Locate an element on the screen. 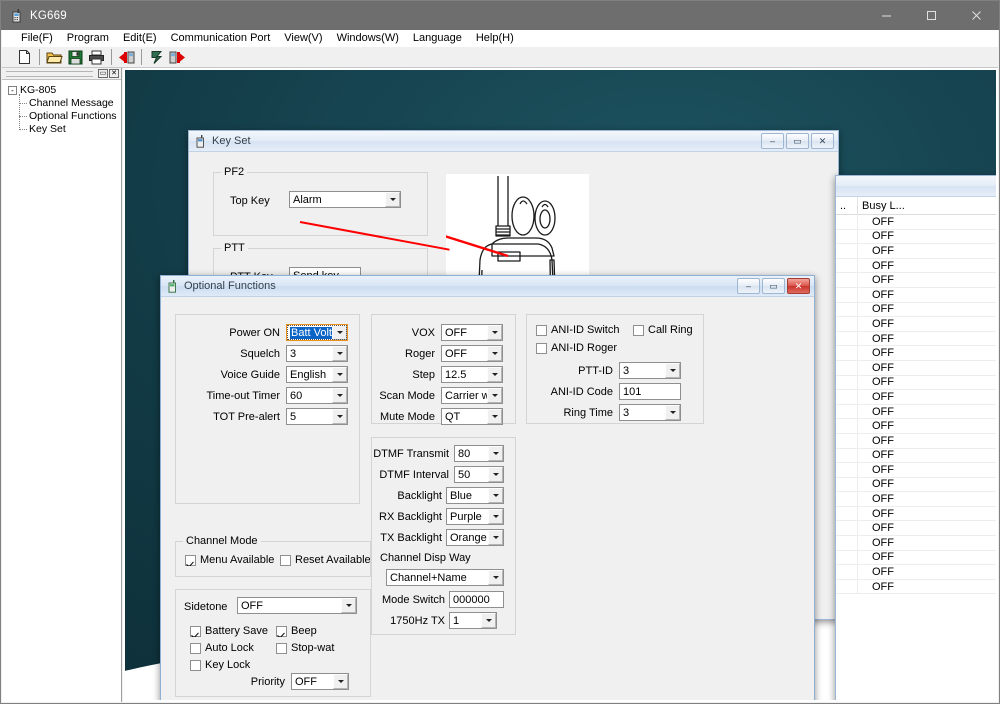 Image resolution: width=1000 pixels, height=704 pixels. new-file-icon is located at coordinates (24, 57).